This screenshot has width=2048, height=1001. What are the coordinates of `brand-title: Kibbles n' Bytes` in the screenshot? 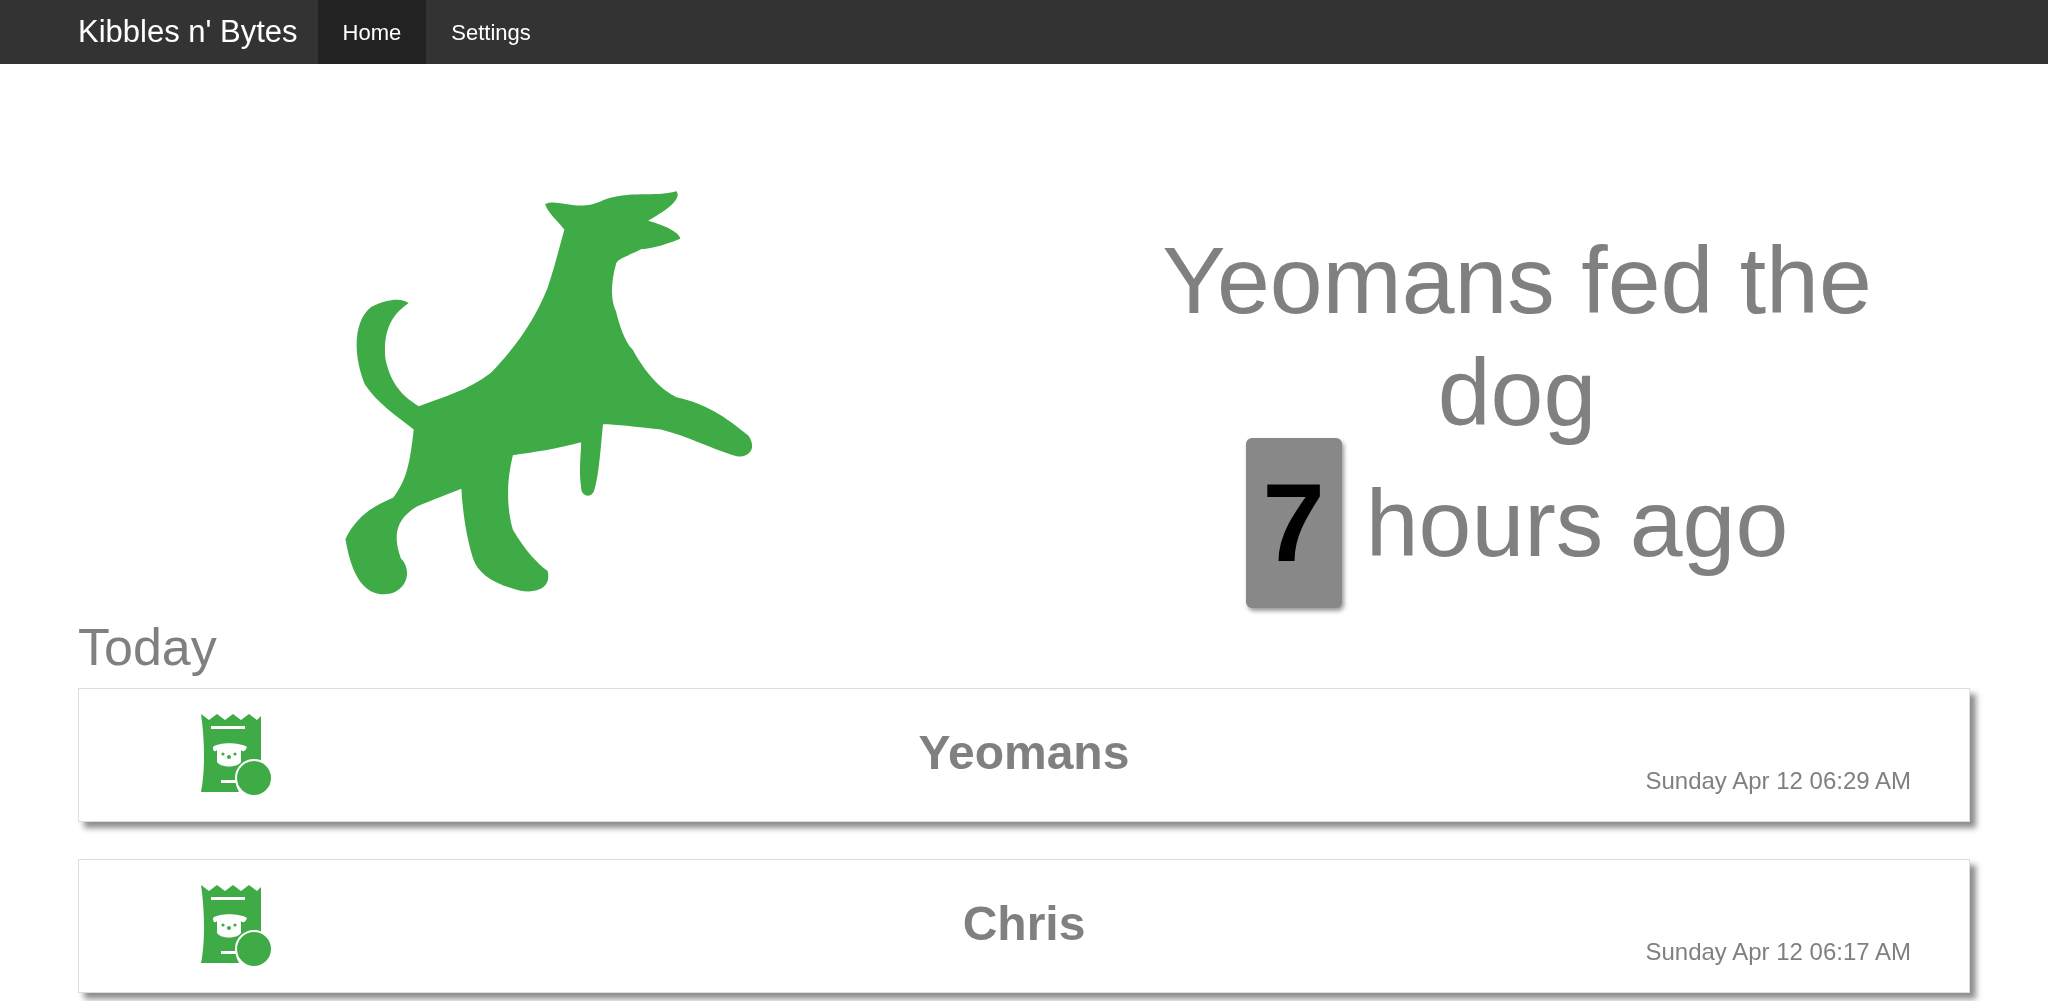 It's located at (188, 32).